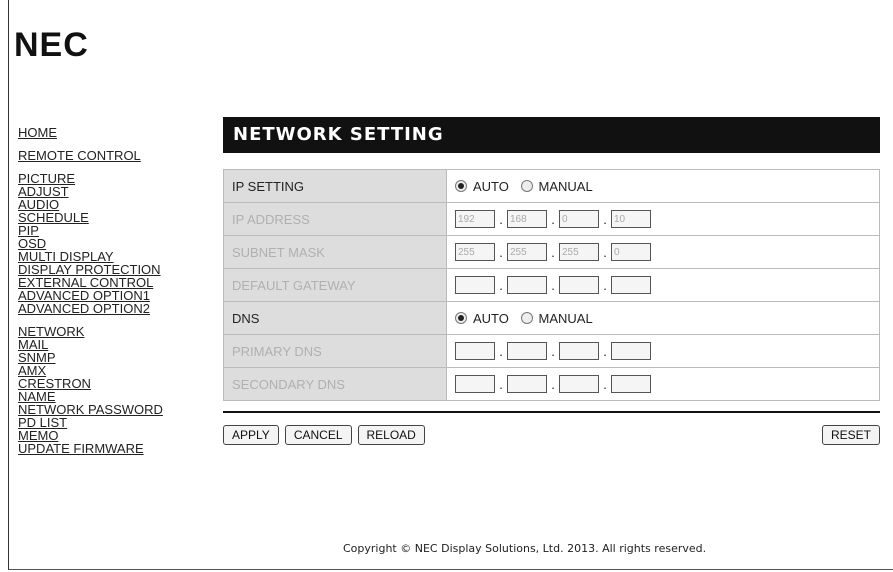 This screenshot has height=572, width=893. Describe the element at coordinates (113, 132) in the screenshot. I see `nav-link-home: HOME` at that location.